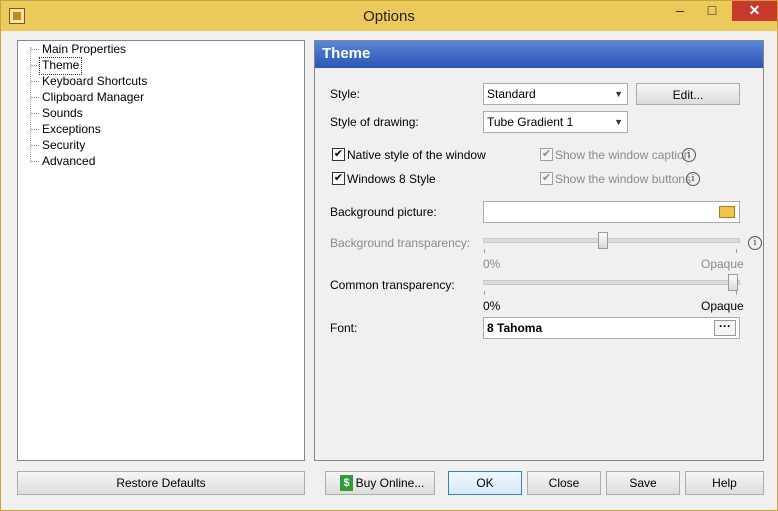  Describe the element at coordinates (722, 264) in the screenshot. I see `background-transparency-max: Opaque` at that location.